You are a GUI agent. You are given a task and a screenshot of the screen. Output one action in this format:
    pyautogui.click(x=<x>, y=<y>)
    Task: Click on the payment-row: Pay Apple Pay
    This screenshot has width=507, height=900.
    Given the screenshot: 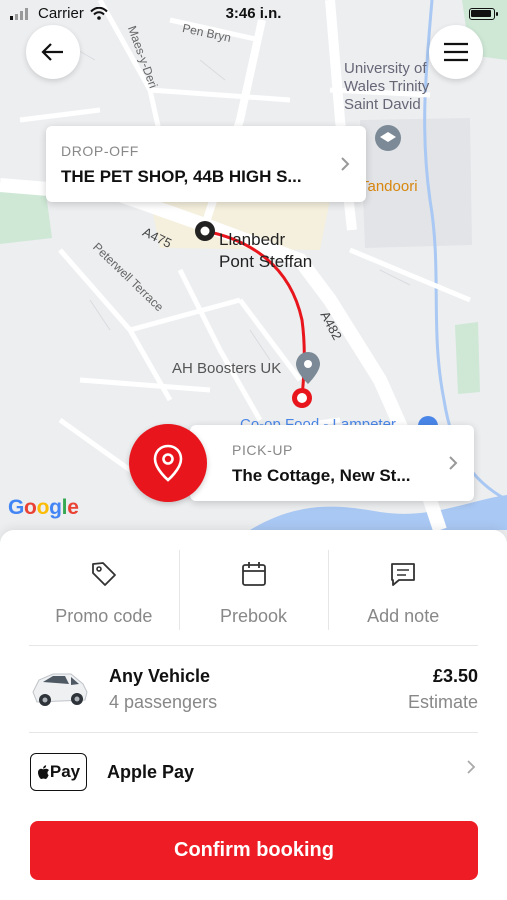 What is the action you would take?
    pyautogui.click(x=253, y=772)
    